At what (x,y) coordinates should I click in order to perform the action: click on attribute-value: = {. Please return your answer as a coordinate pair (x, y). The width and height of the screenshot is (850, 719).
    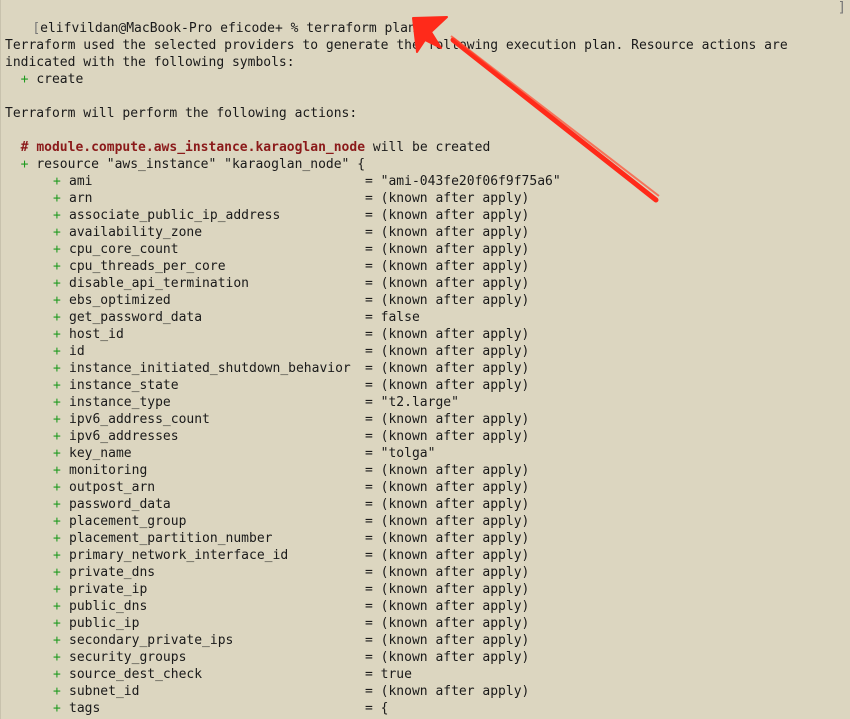
    Looking at the image, I should click on (376, 708).